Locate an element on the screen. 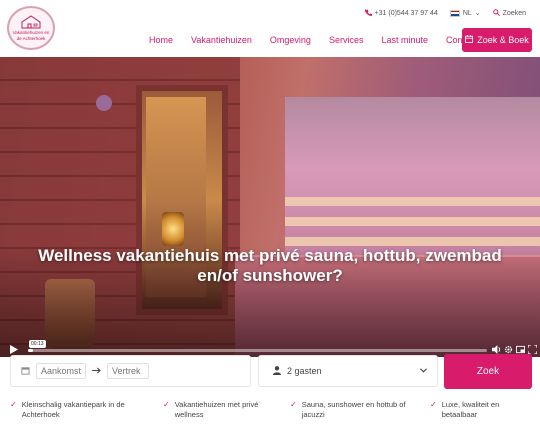 This screenshot has height=432, width=540. usp-item: ✓ Luxe, kwaliteit en betaalbaar is located at coordinates (480, 410).